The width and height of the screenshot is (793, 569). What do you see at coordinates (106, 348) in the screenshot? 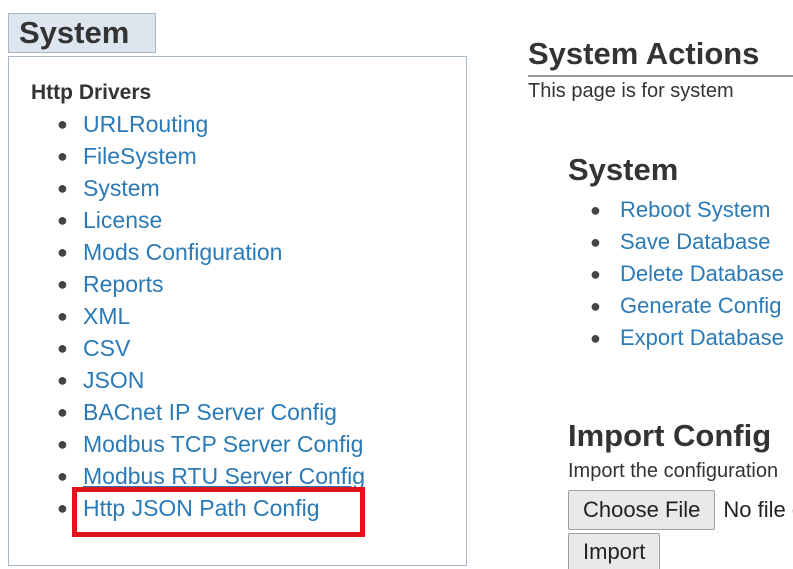
I see `csv-link: CSV` at bounding box center [106, 348].